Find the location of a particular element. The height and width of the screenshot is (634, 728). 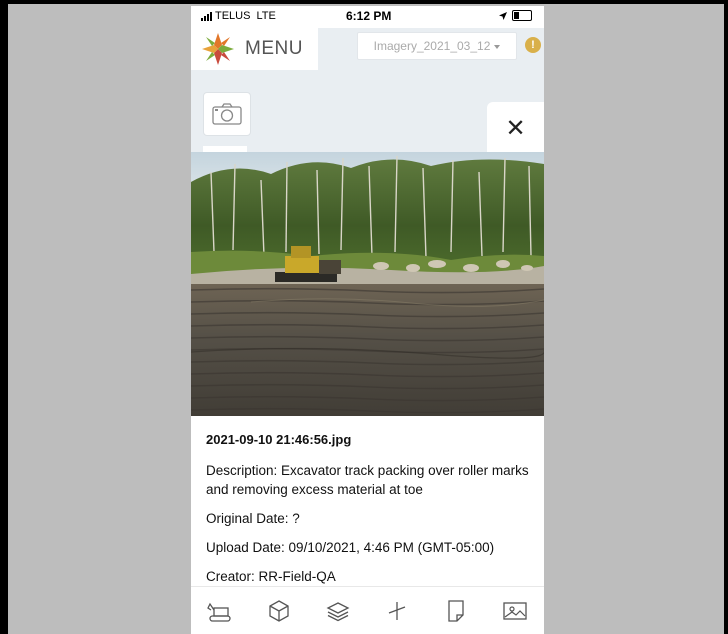

close-icon: ✕ is located at coordinates (515, 128).